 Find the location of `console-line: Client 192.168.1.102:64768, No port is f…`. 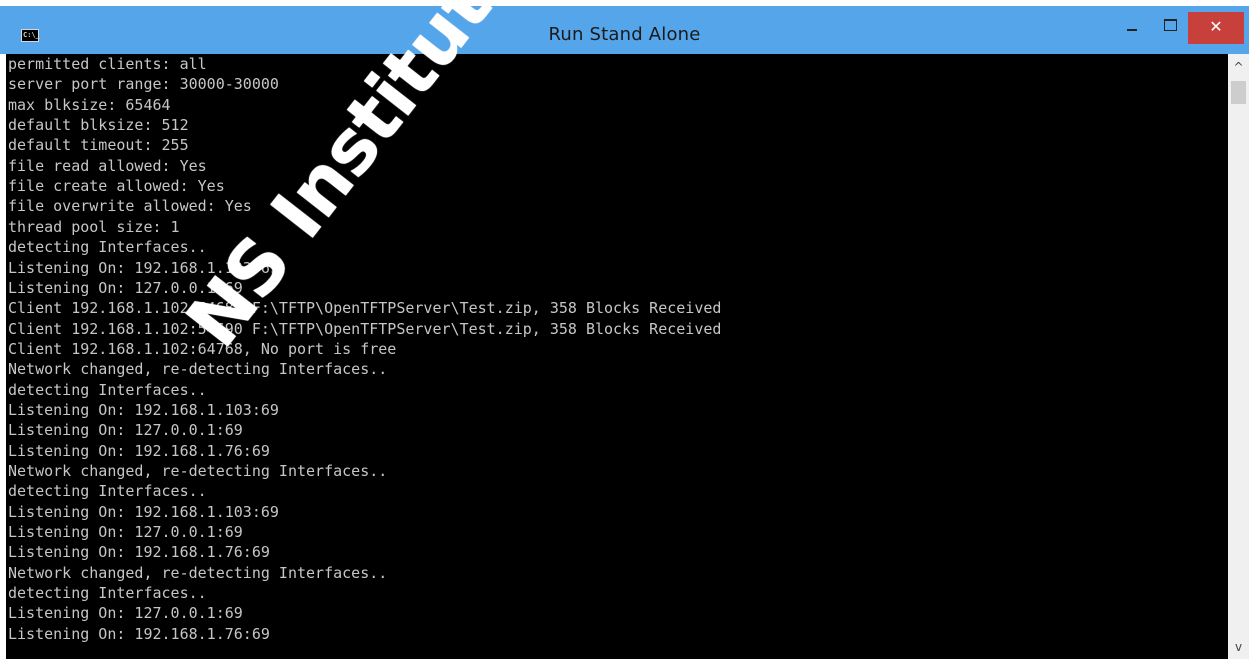

console-line: Client 192.168.1.102:64768, No port is f… is located at coordinates (202, 348).